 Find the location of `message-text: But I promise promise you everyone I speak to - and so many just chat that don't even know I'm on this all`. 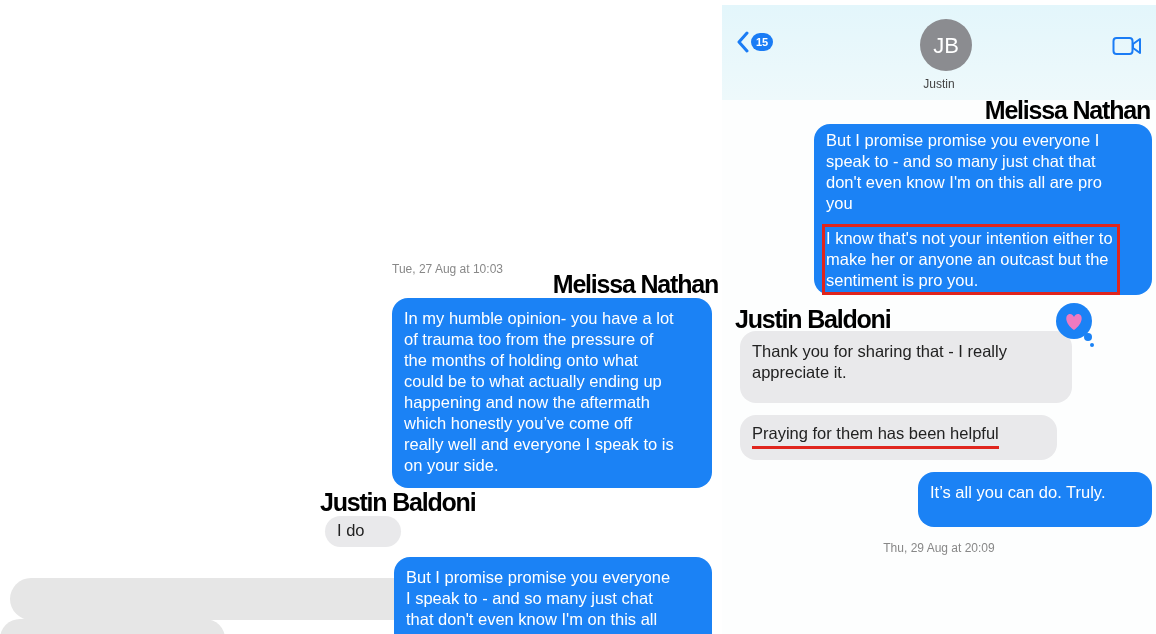

message-text: But I promise promise you everyone I speak to - and so many just chat that don't even know I'm on this all is located at coordinates (538, 598).